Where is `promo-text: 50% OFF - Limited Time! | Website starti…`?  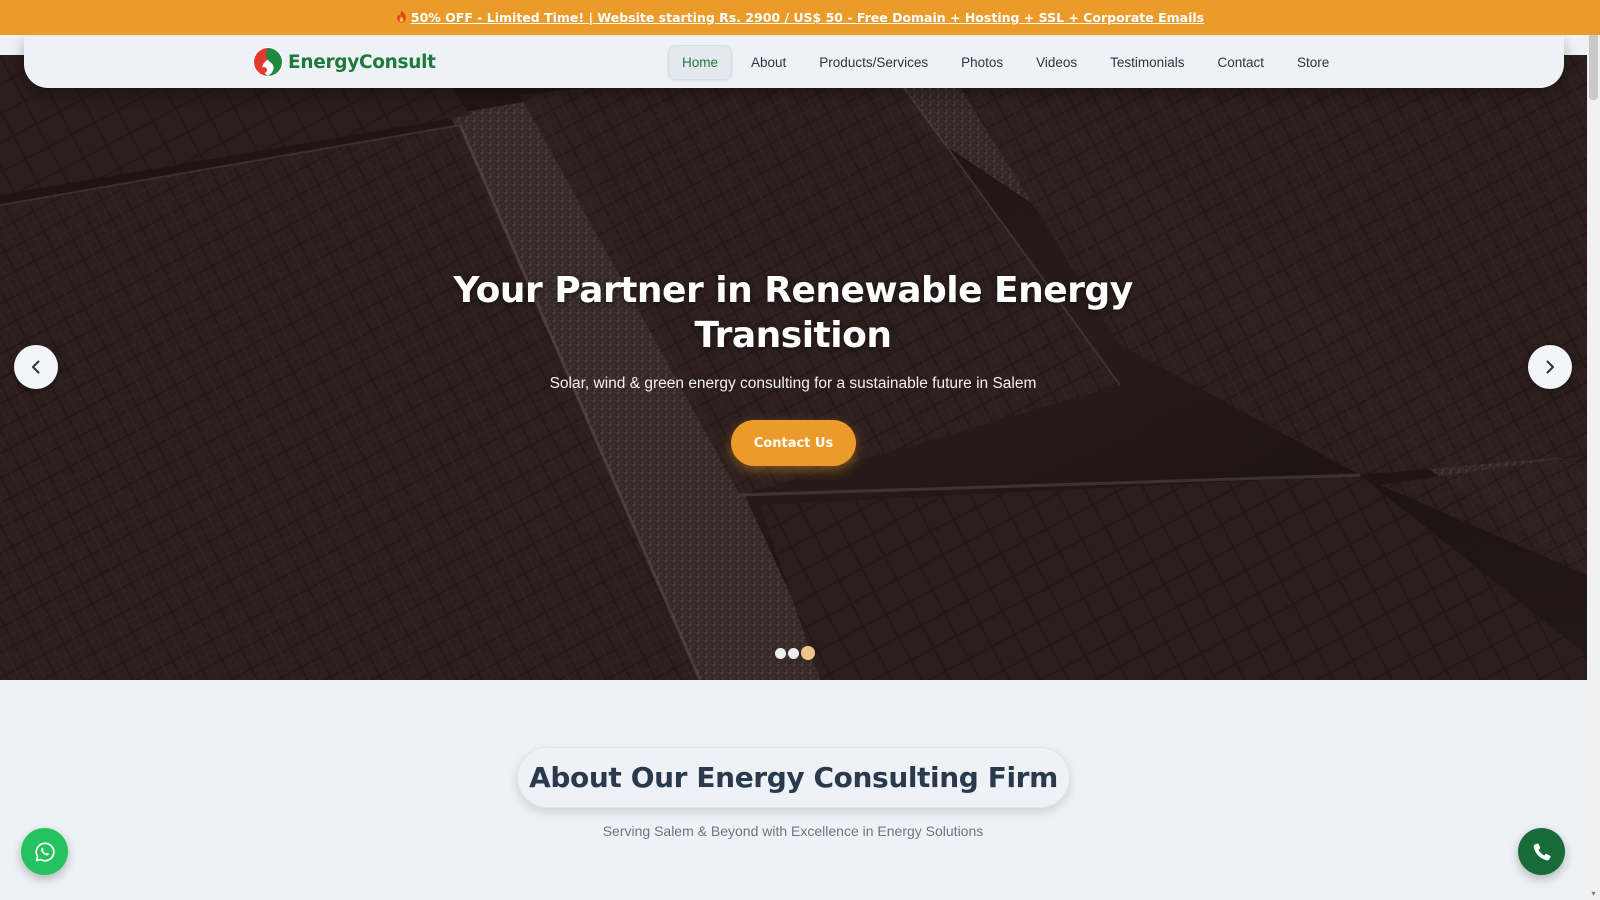
promo-text: 50% OFF - Limited Time! | Website starti… is located at coordinates (807, 17).